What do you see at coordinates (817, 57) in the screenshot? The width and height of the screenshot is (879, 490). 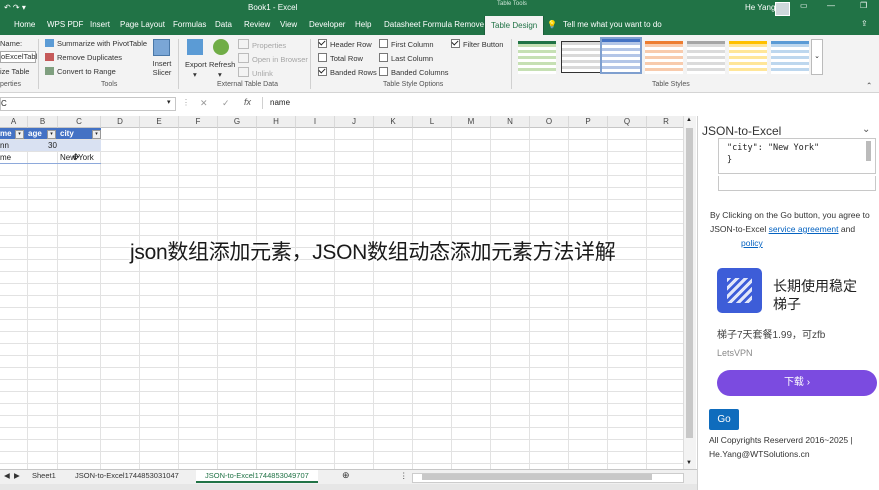 I see `gallery-more-icon: ⌄` at bounding box center [817, 57].